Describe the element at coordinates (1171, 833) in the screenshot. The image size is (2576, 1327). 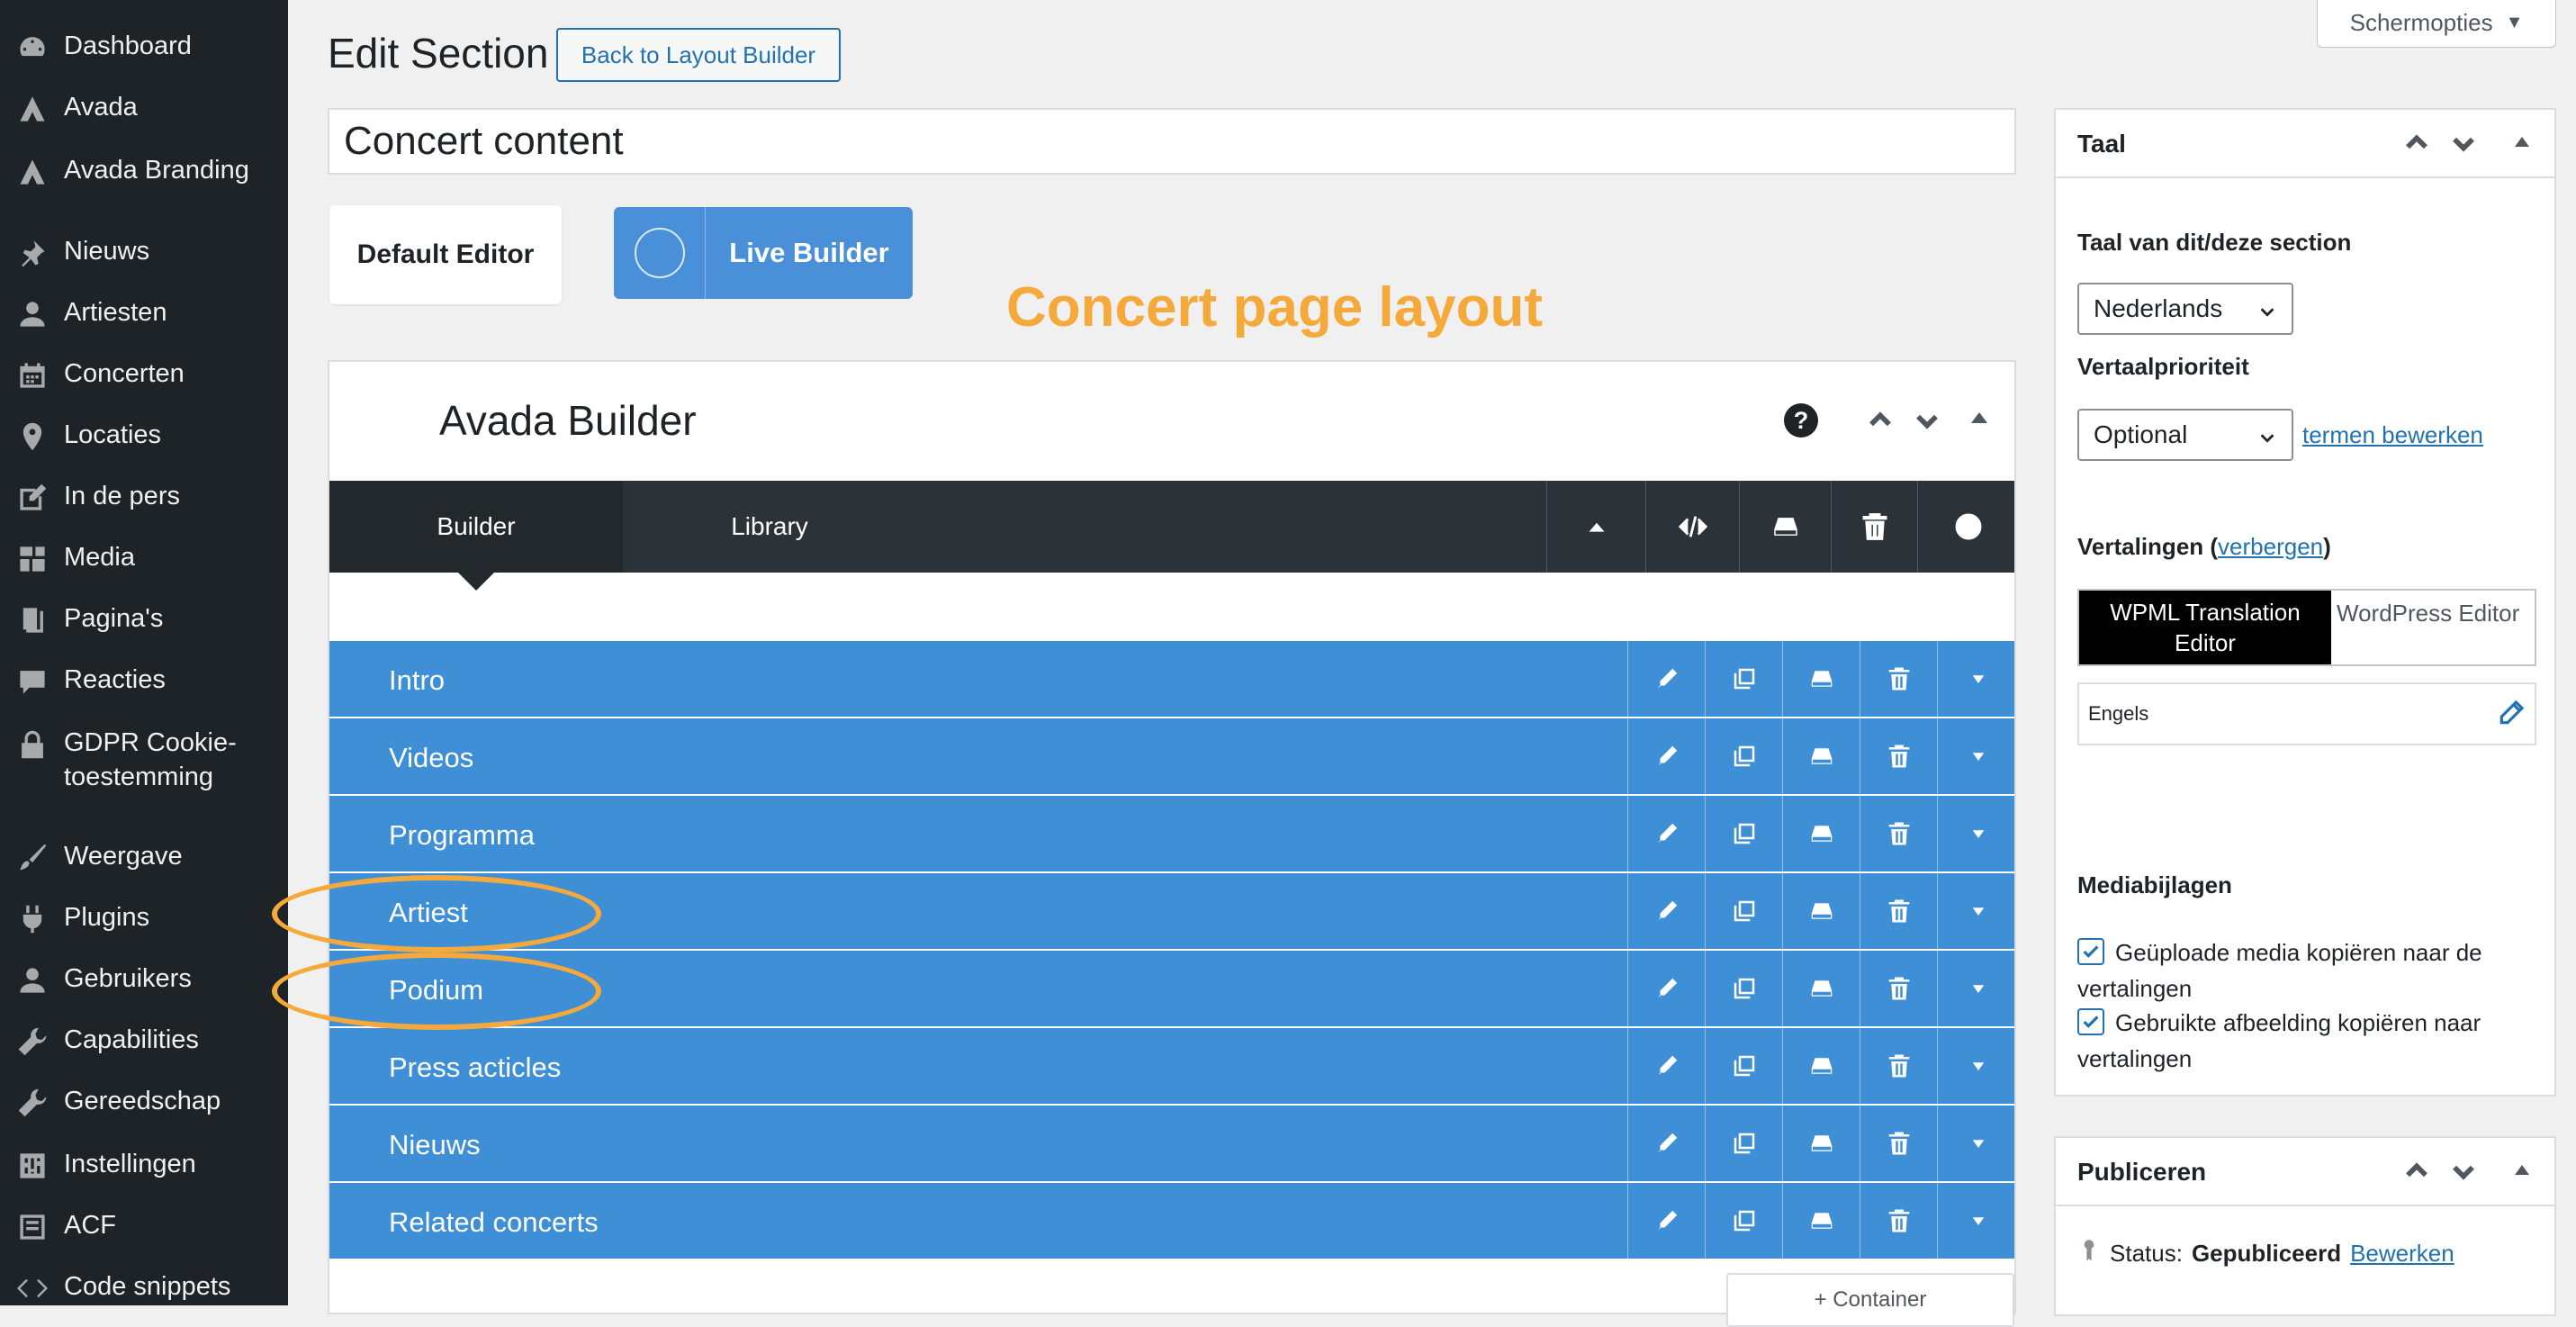
I see `container-row: Programma` at that location.